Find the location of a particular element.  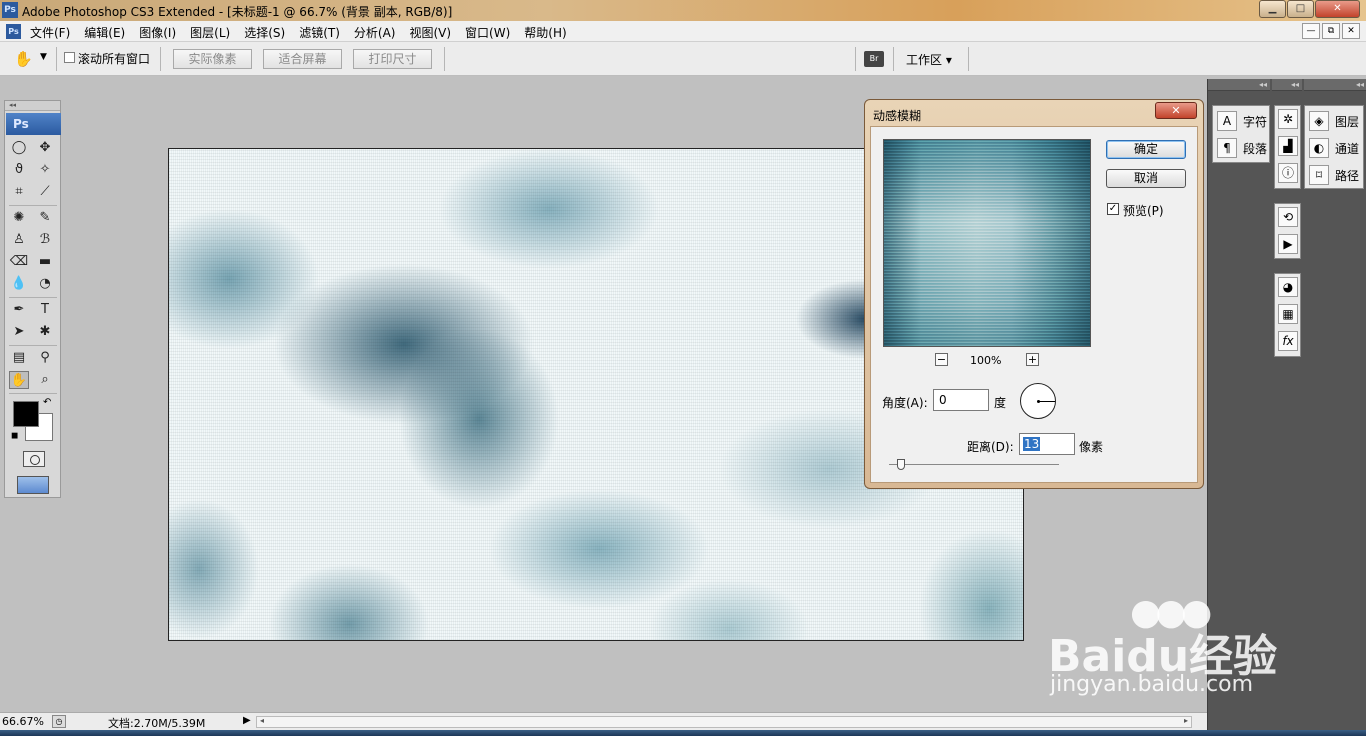

character-panel-button: A 字符 is located at coordinates (1242, 121).